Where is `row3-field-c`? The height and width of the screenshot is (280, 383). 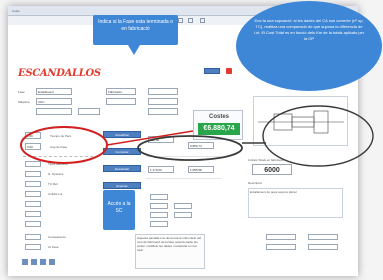 row3-field-c is located at coordinates (163, 111).